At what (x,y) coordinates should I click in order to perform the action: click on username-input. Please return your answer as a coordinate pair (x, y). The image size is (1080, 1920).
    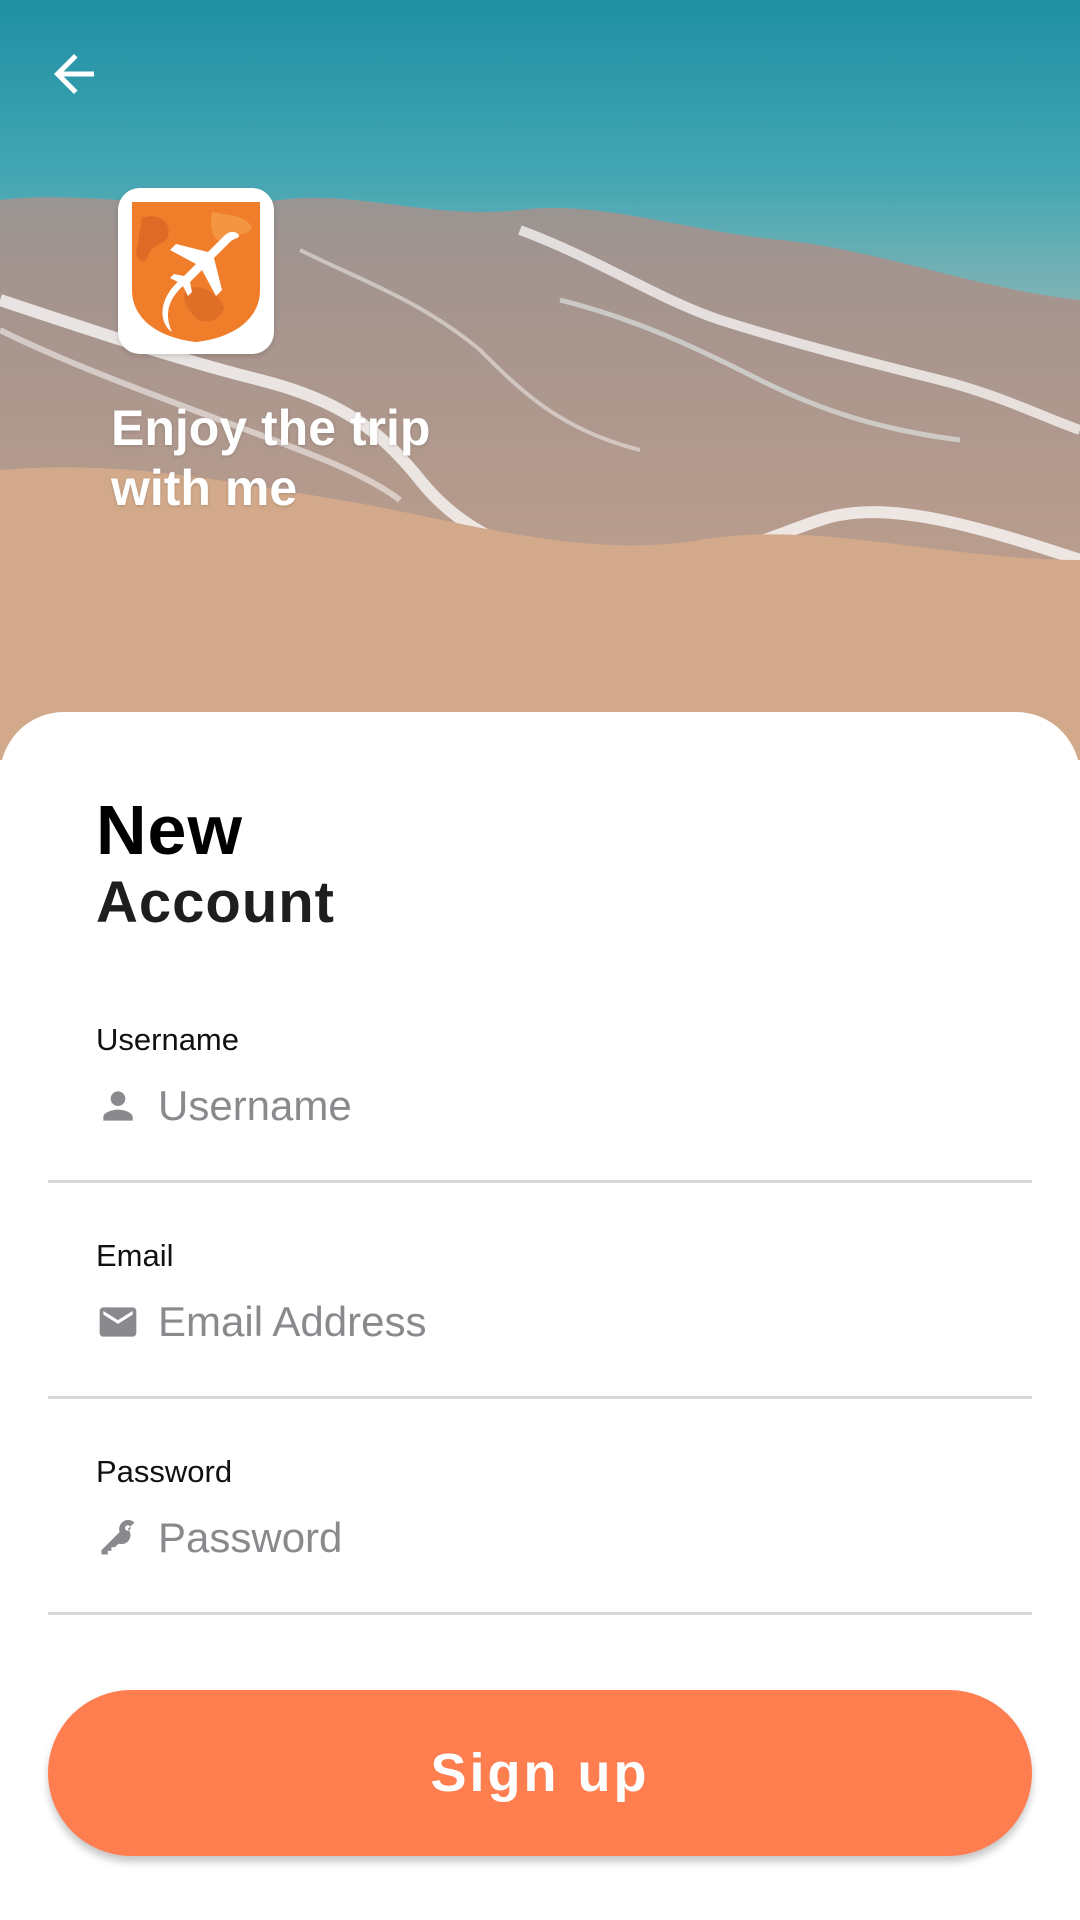
    Looking at the image, I should click on (578, 1106).